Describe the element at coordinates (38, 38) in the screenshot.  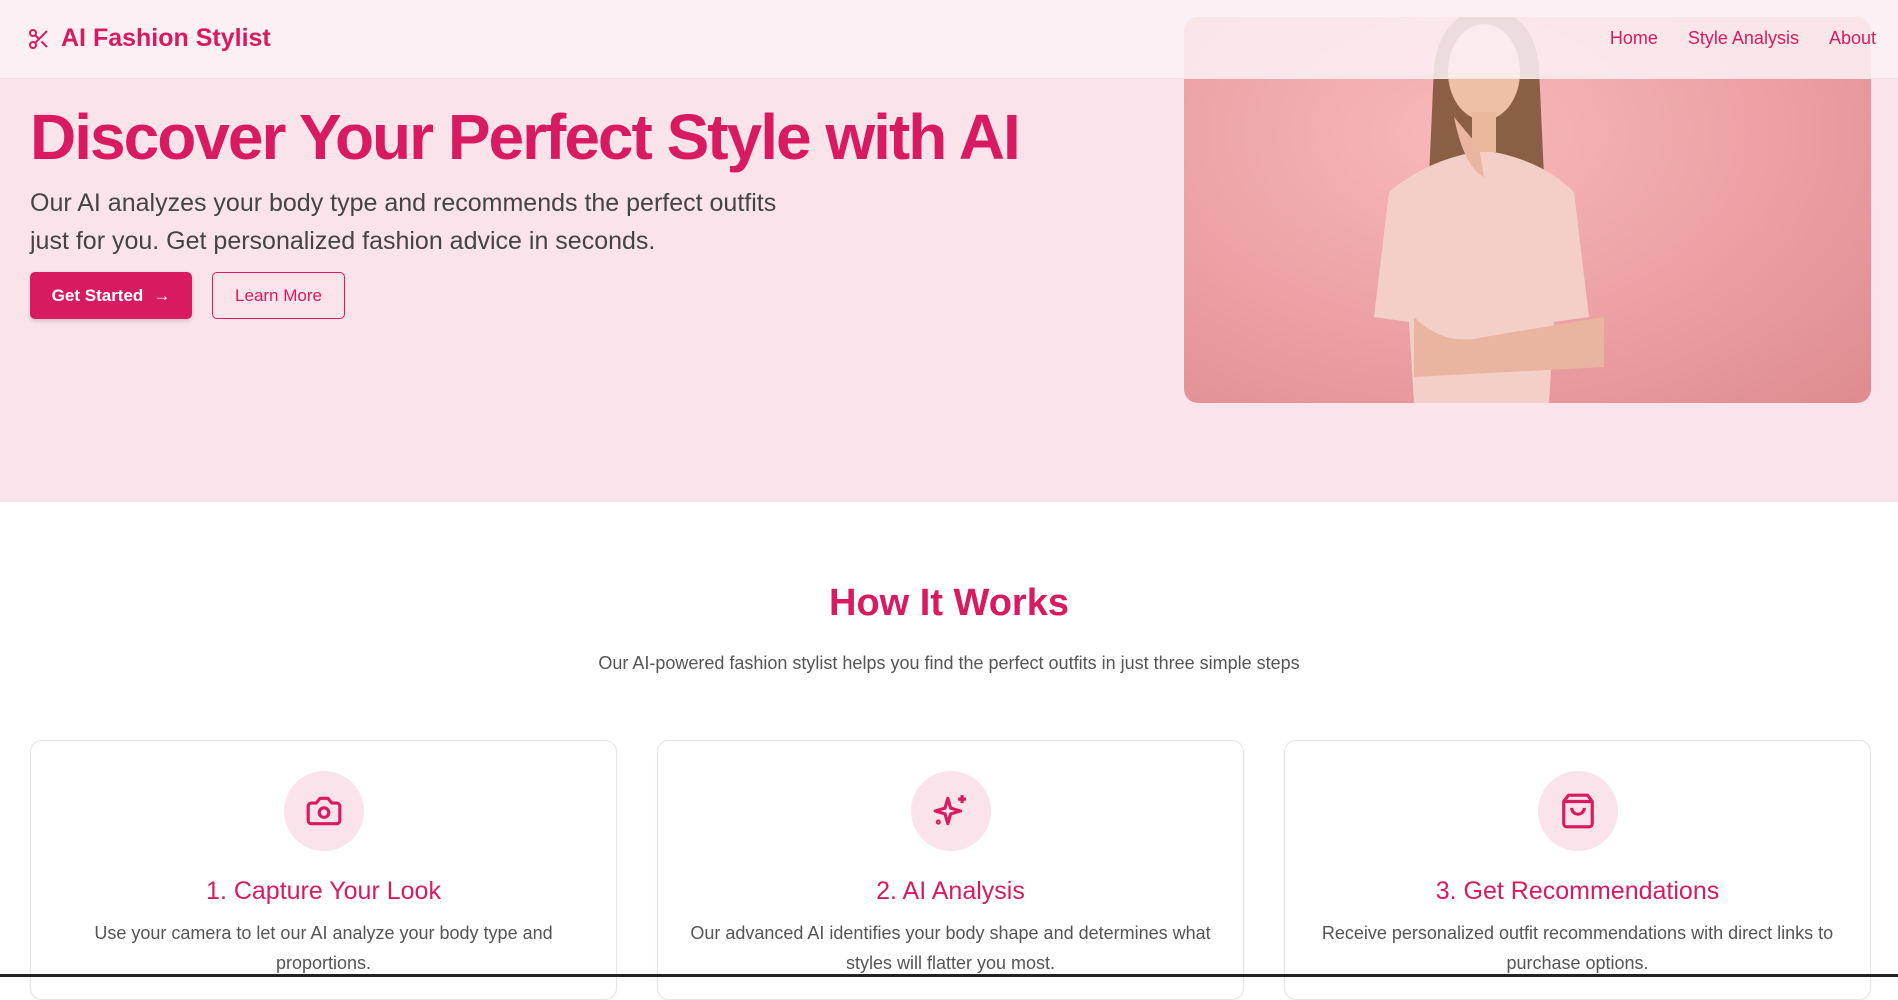
I see `scissors-icon` at that location.